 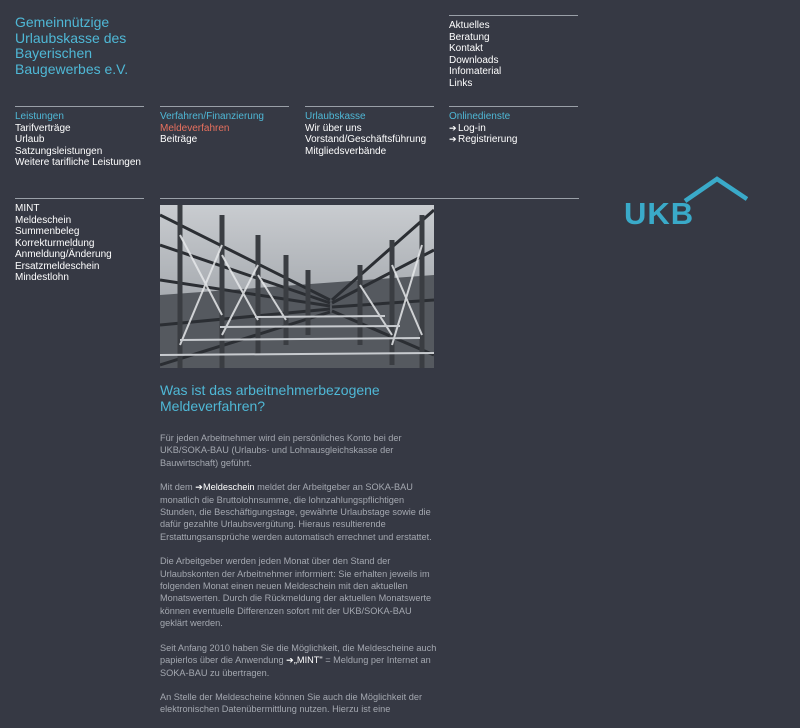 I want to click on org-title-line: Gemeinnützige, so click(x=62, y=22).